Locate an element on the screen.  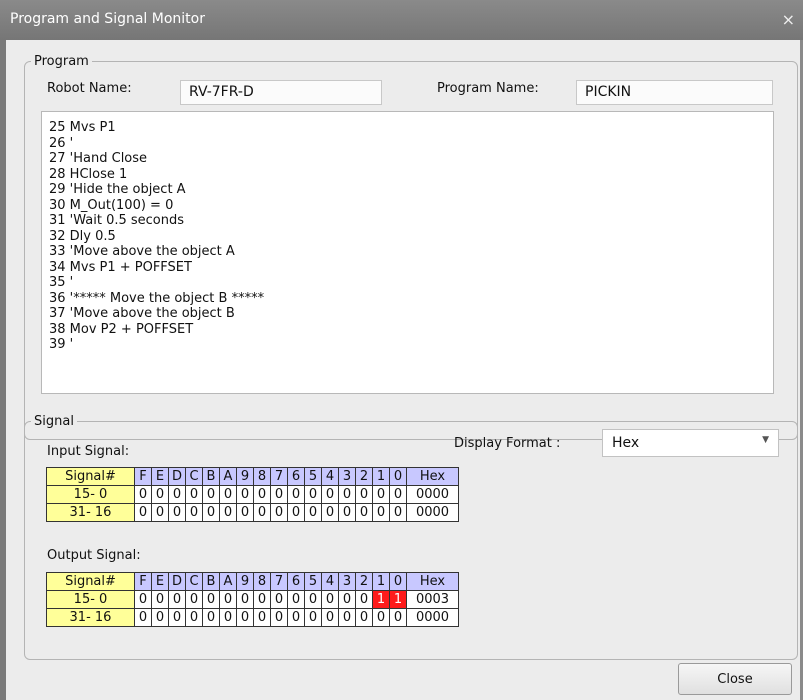
column-header: 1 is located at coordinates (381, 581).